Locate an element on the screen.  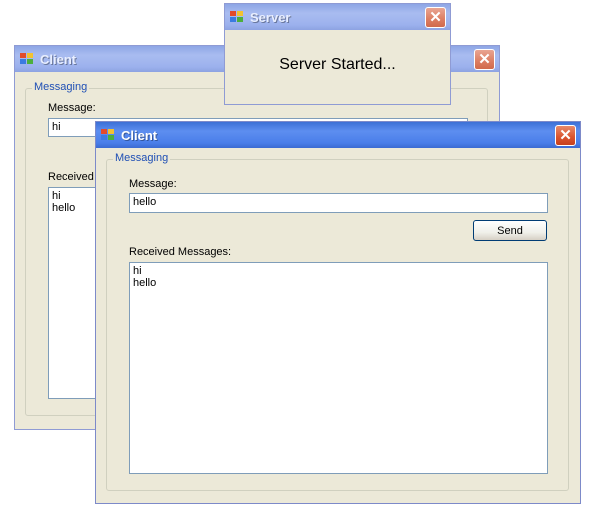
client-foreground-titlebar: Client ✕ is located at coordinates (338, 135).